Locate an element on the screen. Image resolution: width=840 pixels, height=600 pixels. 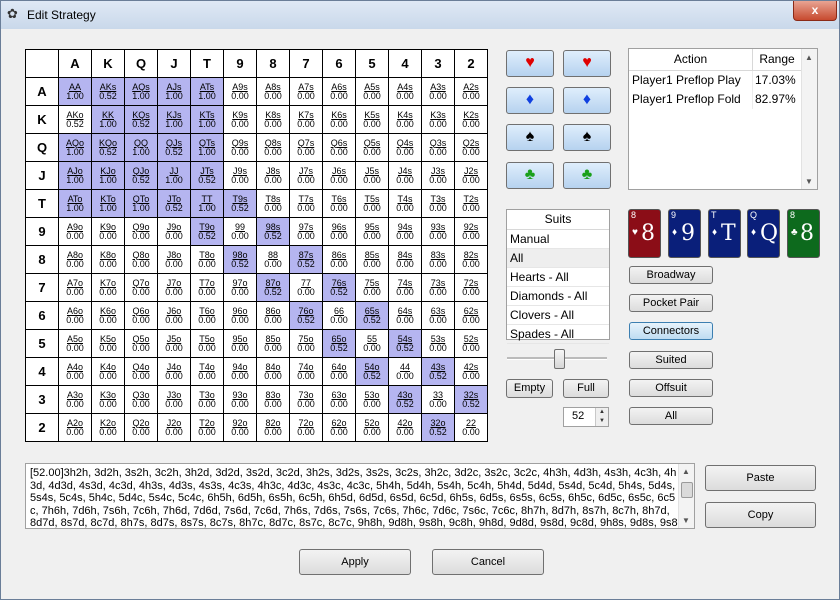
suit-filter-button: ♥ is located at coordinates (587, 63).